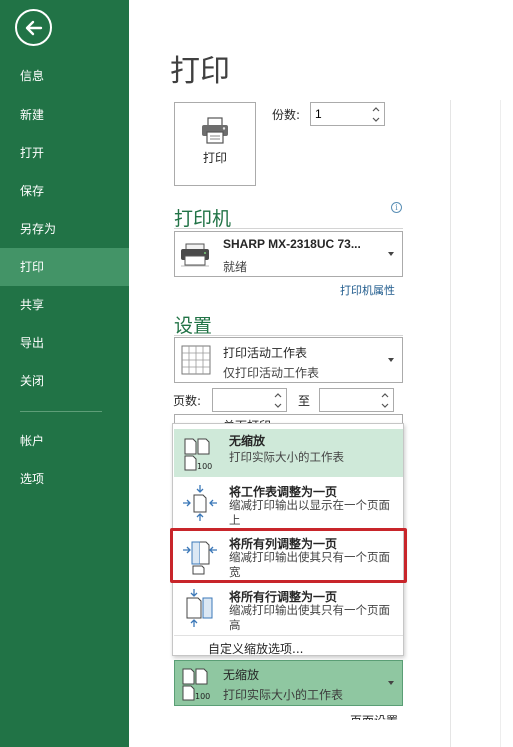 Image resolution: width=513 pixels, height=747 pixels. What do you see at coordinates (288, 683) in the screenshot?
I see `scaling-dropdown: 100 无缩放 打印实际大小的工作表` at bounding box center [288, 683].